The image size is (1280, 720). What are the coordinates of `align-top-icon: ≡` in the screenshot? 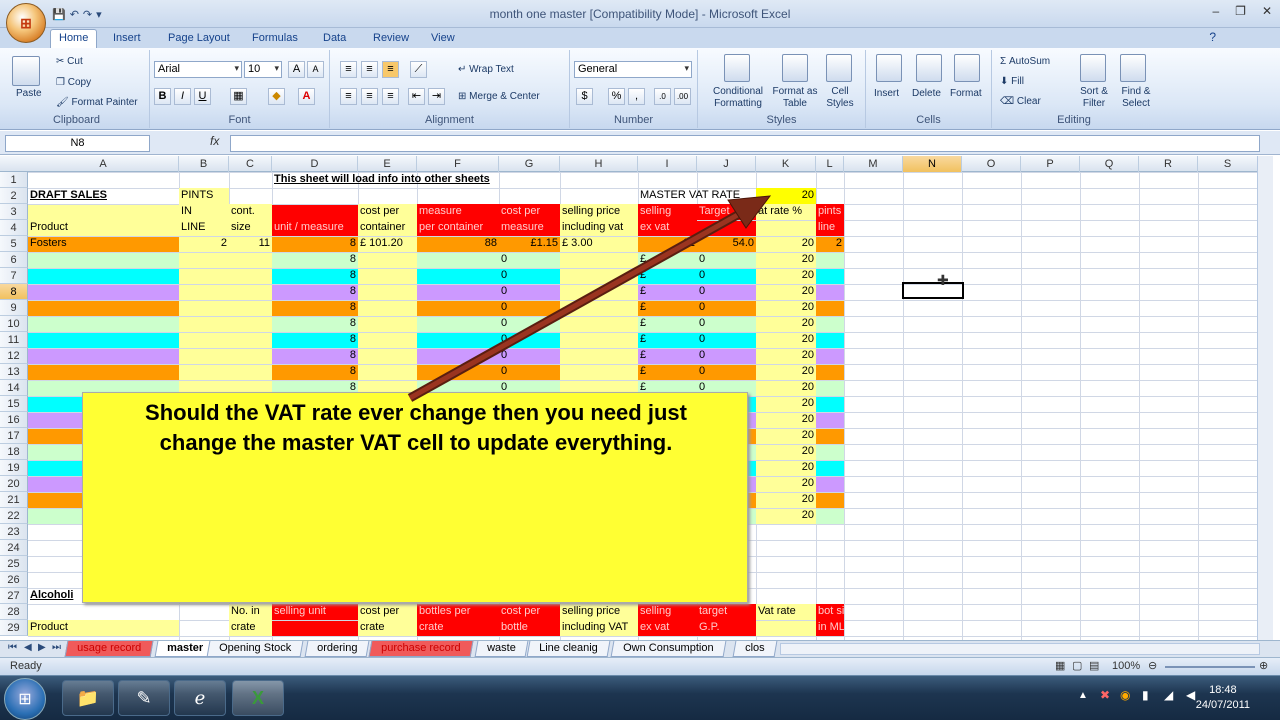 It's located at (348, 69).